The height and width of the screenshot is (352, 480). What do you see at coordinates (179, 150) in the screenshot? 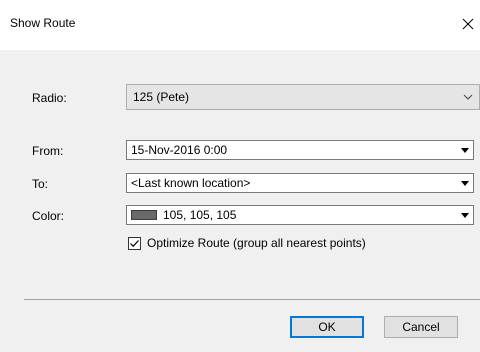
I see `from-value: 15-Nov-2016 0:00` at bounding box center [179, 150].